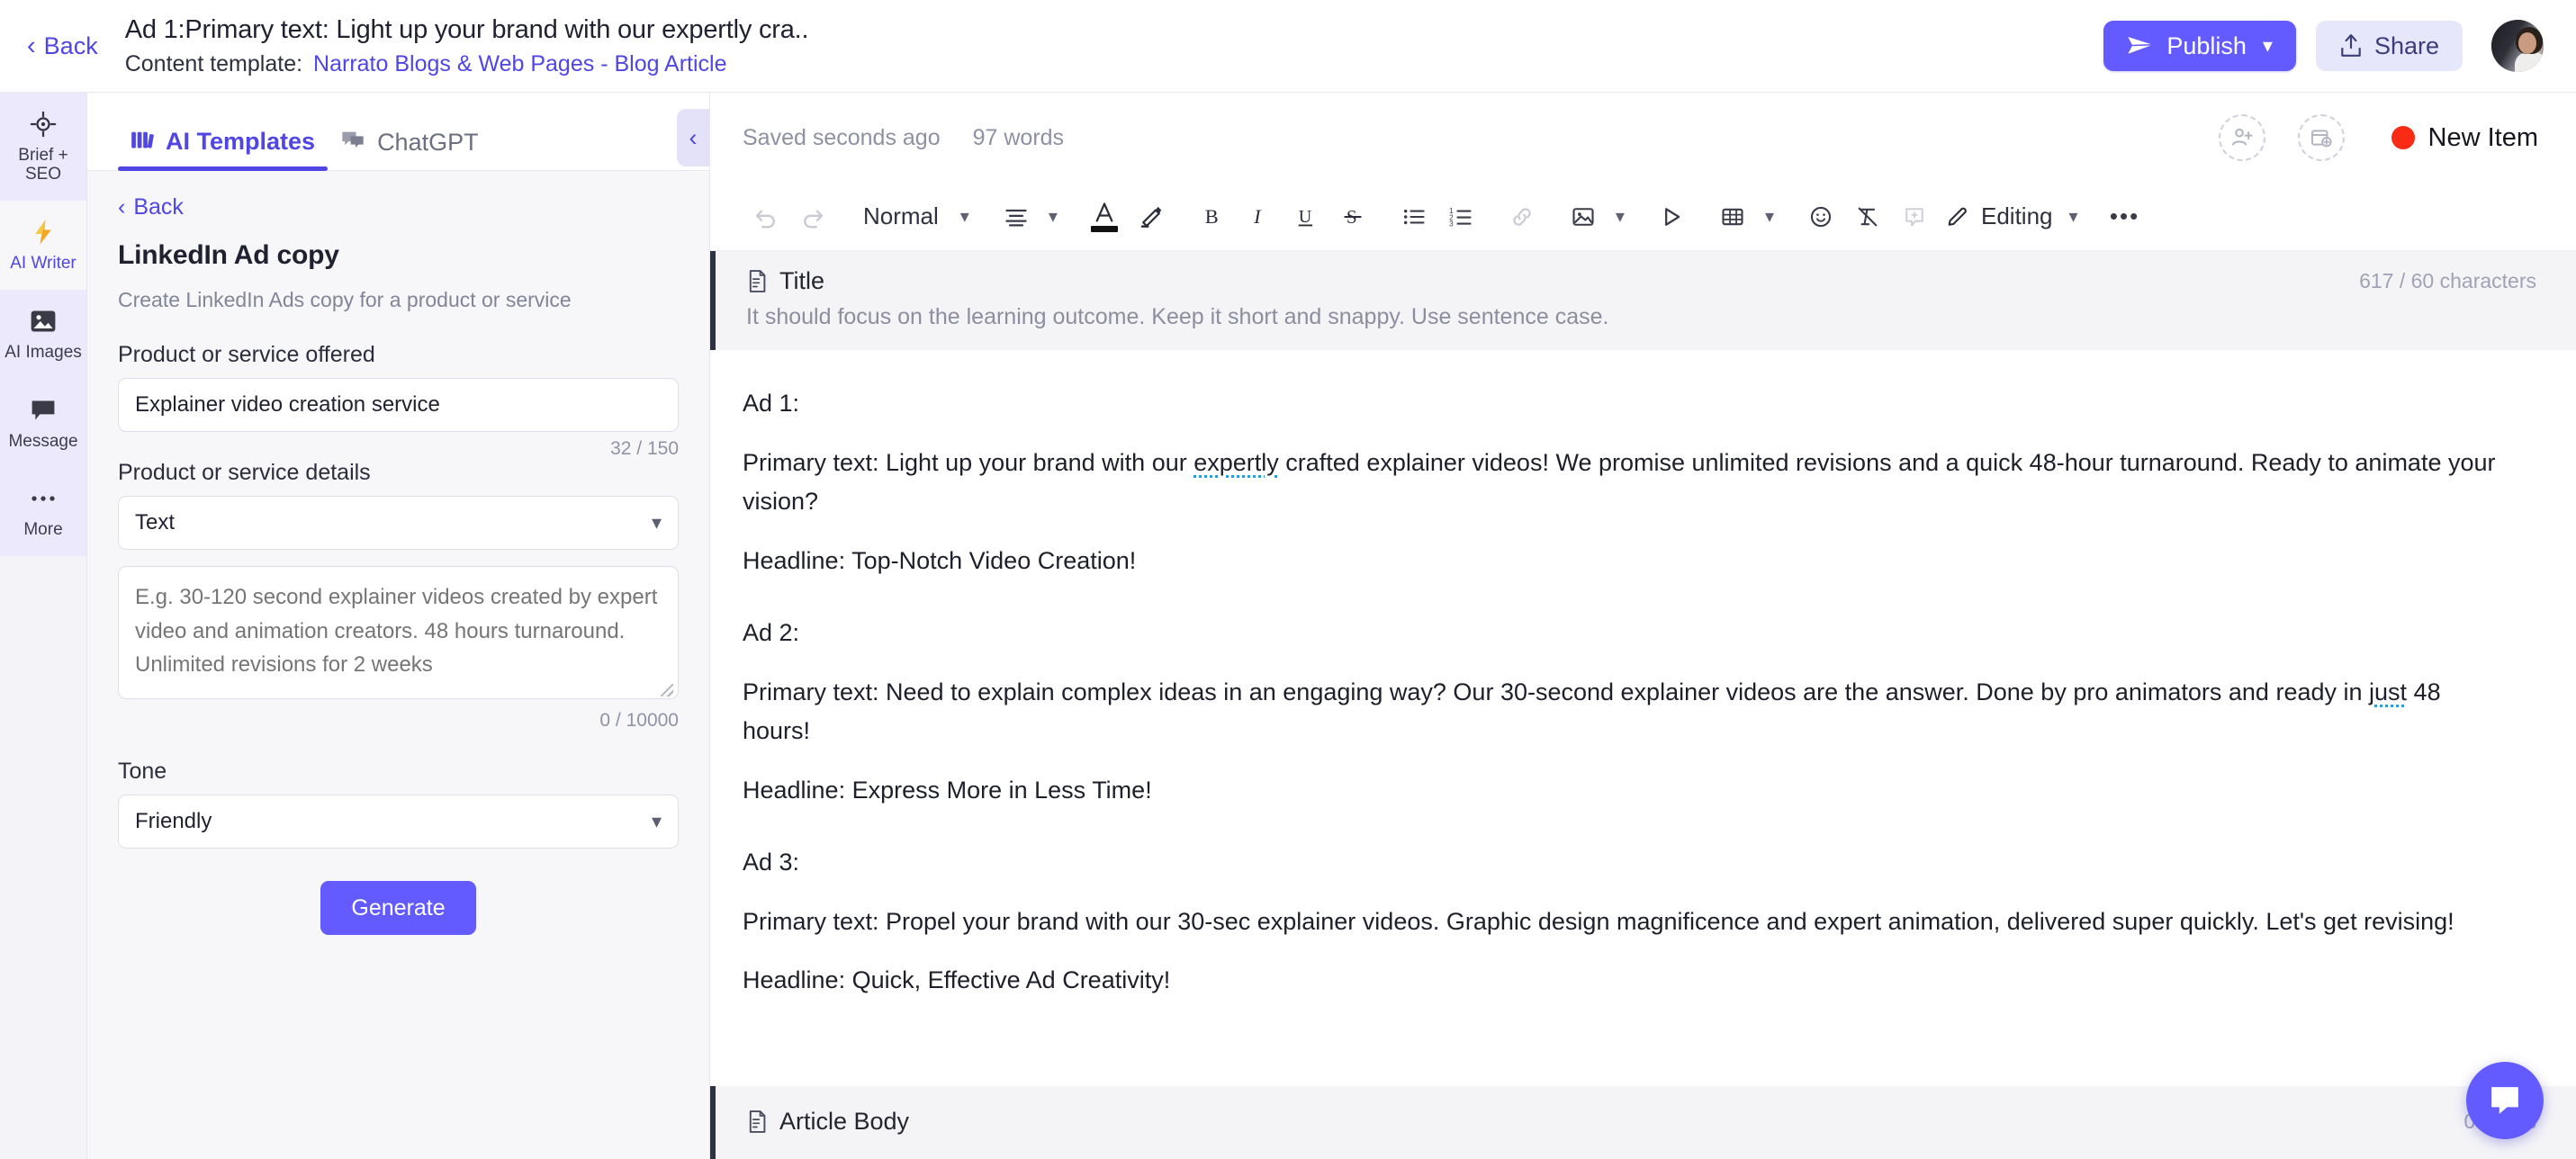 This screenshot has height=1159, width=2576. What do you see at coordinates (158, 207) in the screenshot?
I see `panel-back-label: Back` at bounding box center [158, 207].